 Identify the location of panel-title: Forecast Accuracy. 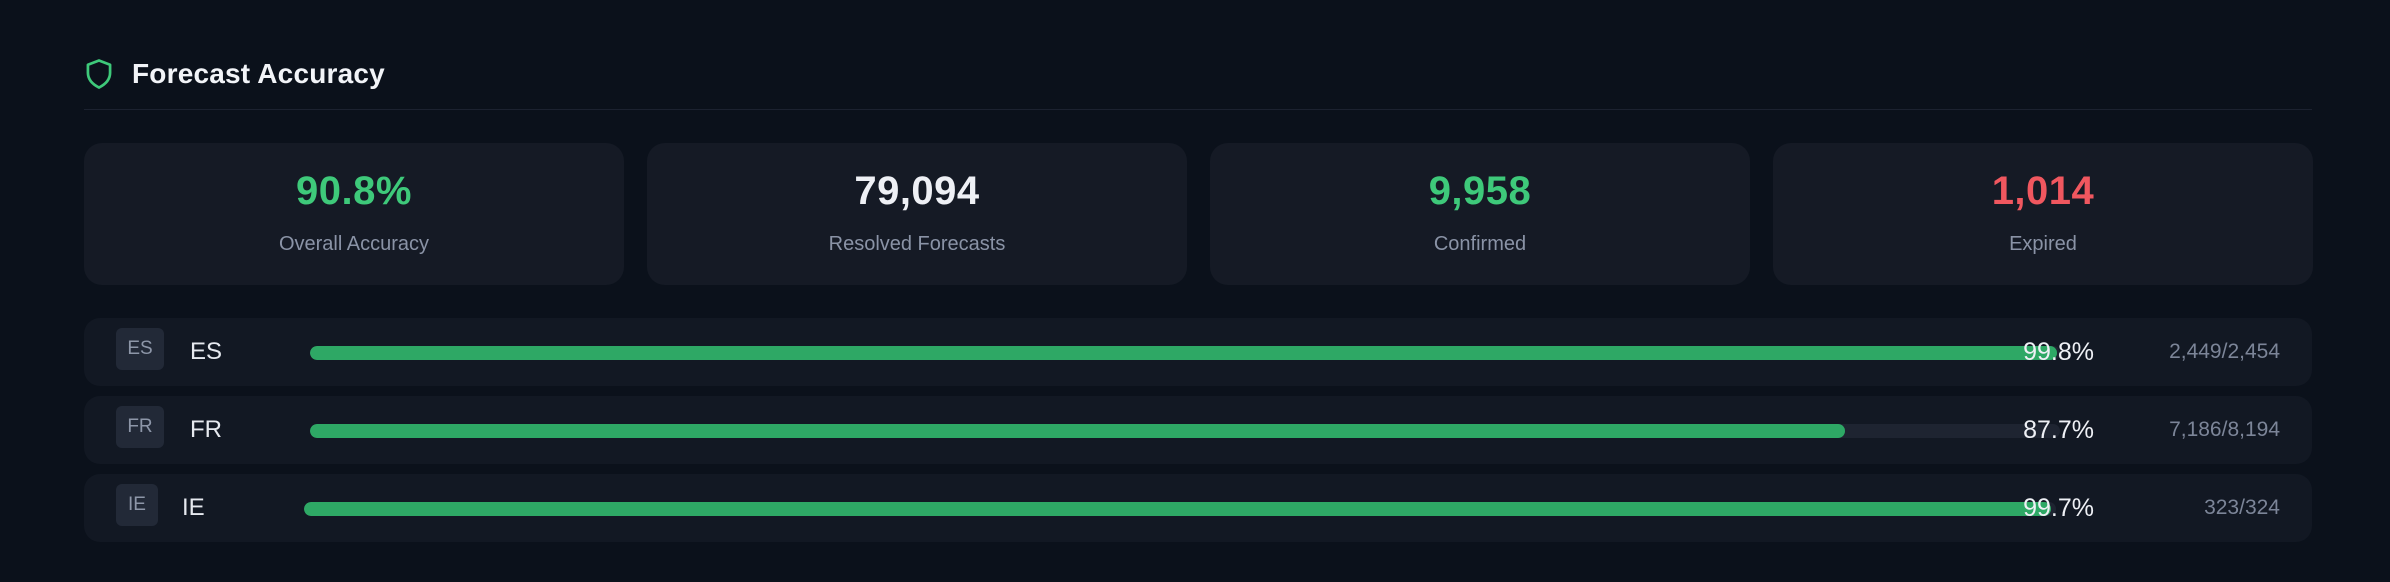
(258, 73).